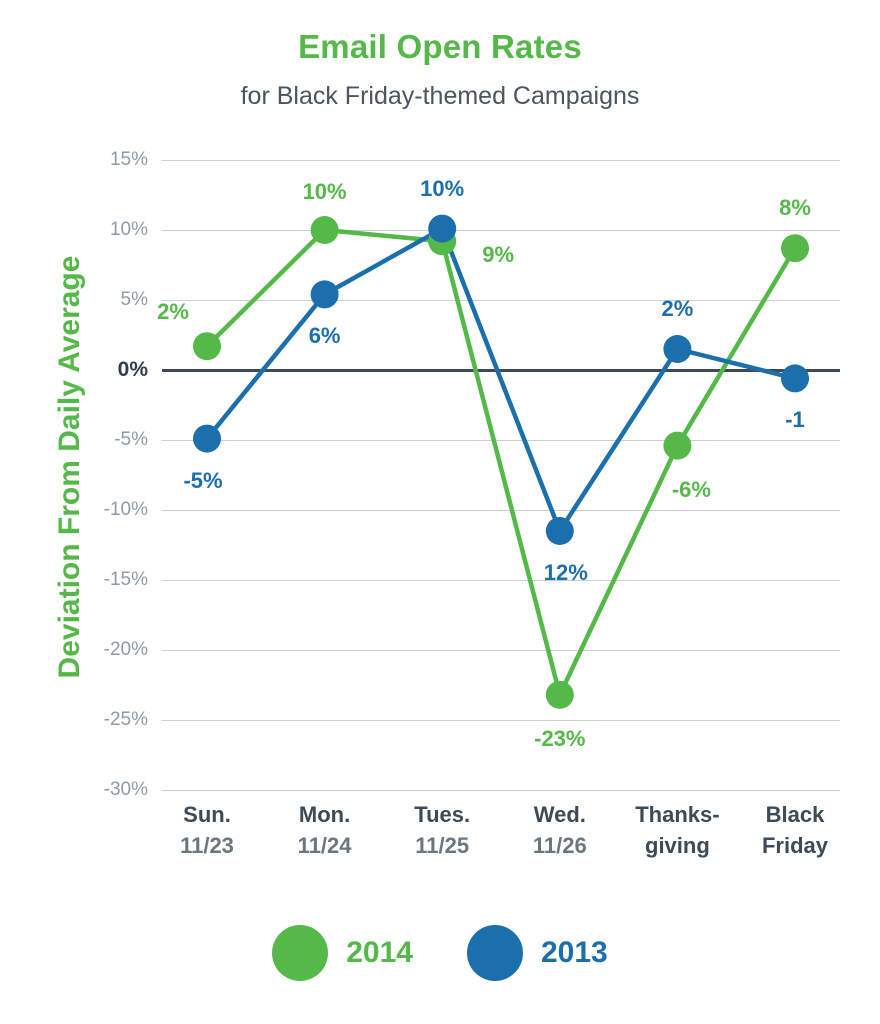  What do you see at coordinates (379, 952) in the screenshot?
I see `legend-item-label: 2014` at bounding box center [379, 952].